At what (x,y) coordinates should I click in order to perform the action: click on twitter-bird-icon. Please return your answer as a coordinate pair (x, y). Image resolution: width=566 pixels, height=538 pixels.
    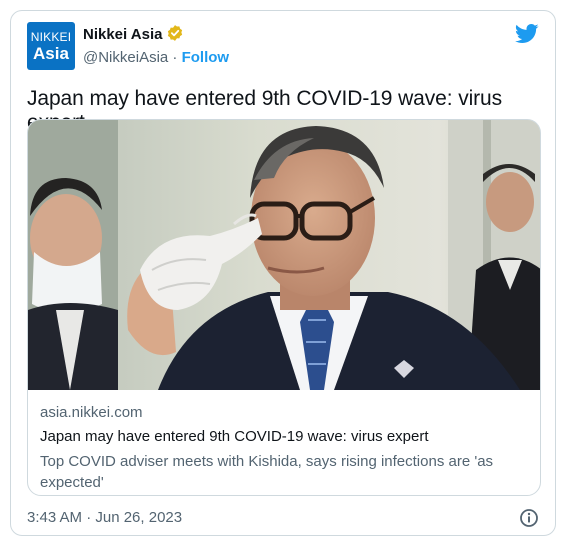
    Looking at the image, I should click on (526, 36).